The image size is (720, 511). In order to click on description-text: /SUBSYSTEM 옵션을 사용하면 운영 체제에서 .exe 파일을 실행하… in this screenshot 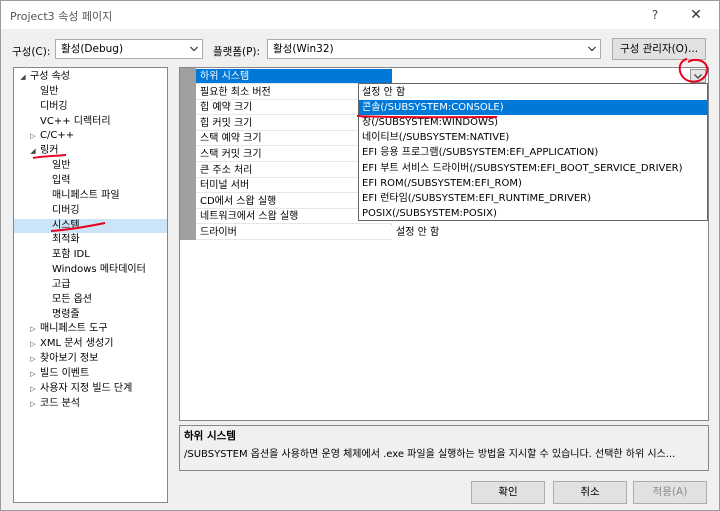, I will do `click(430, 454)`.